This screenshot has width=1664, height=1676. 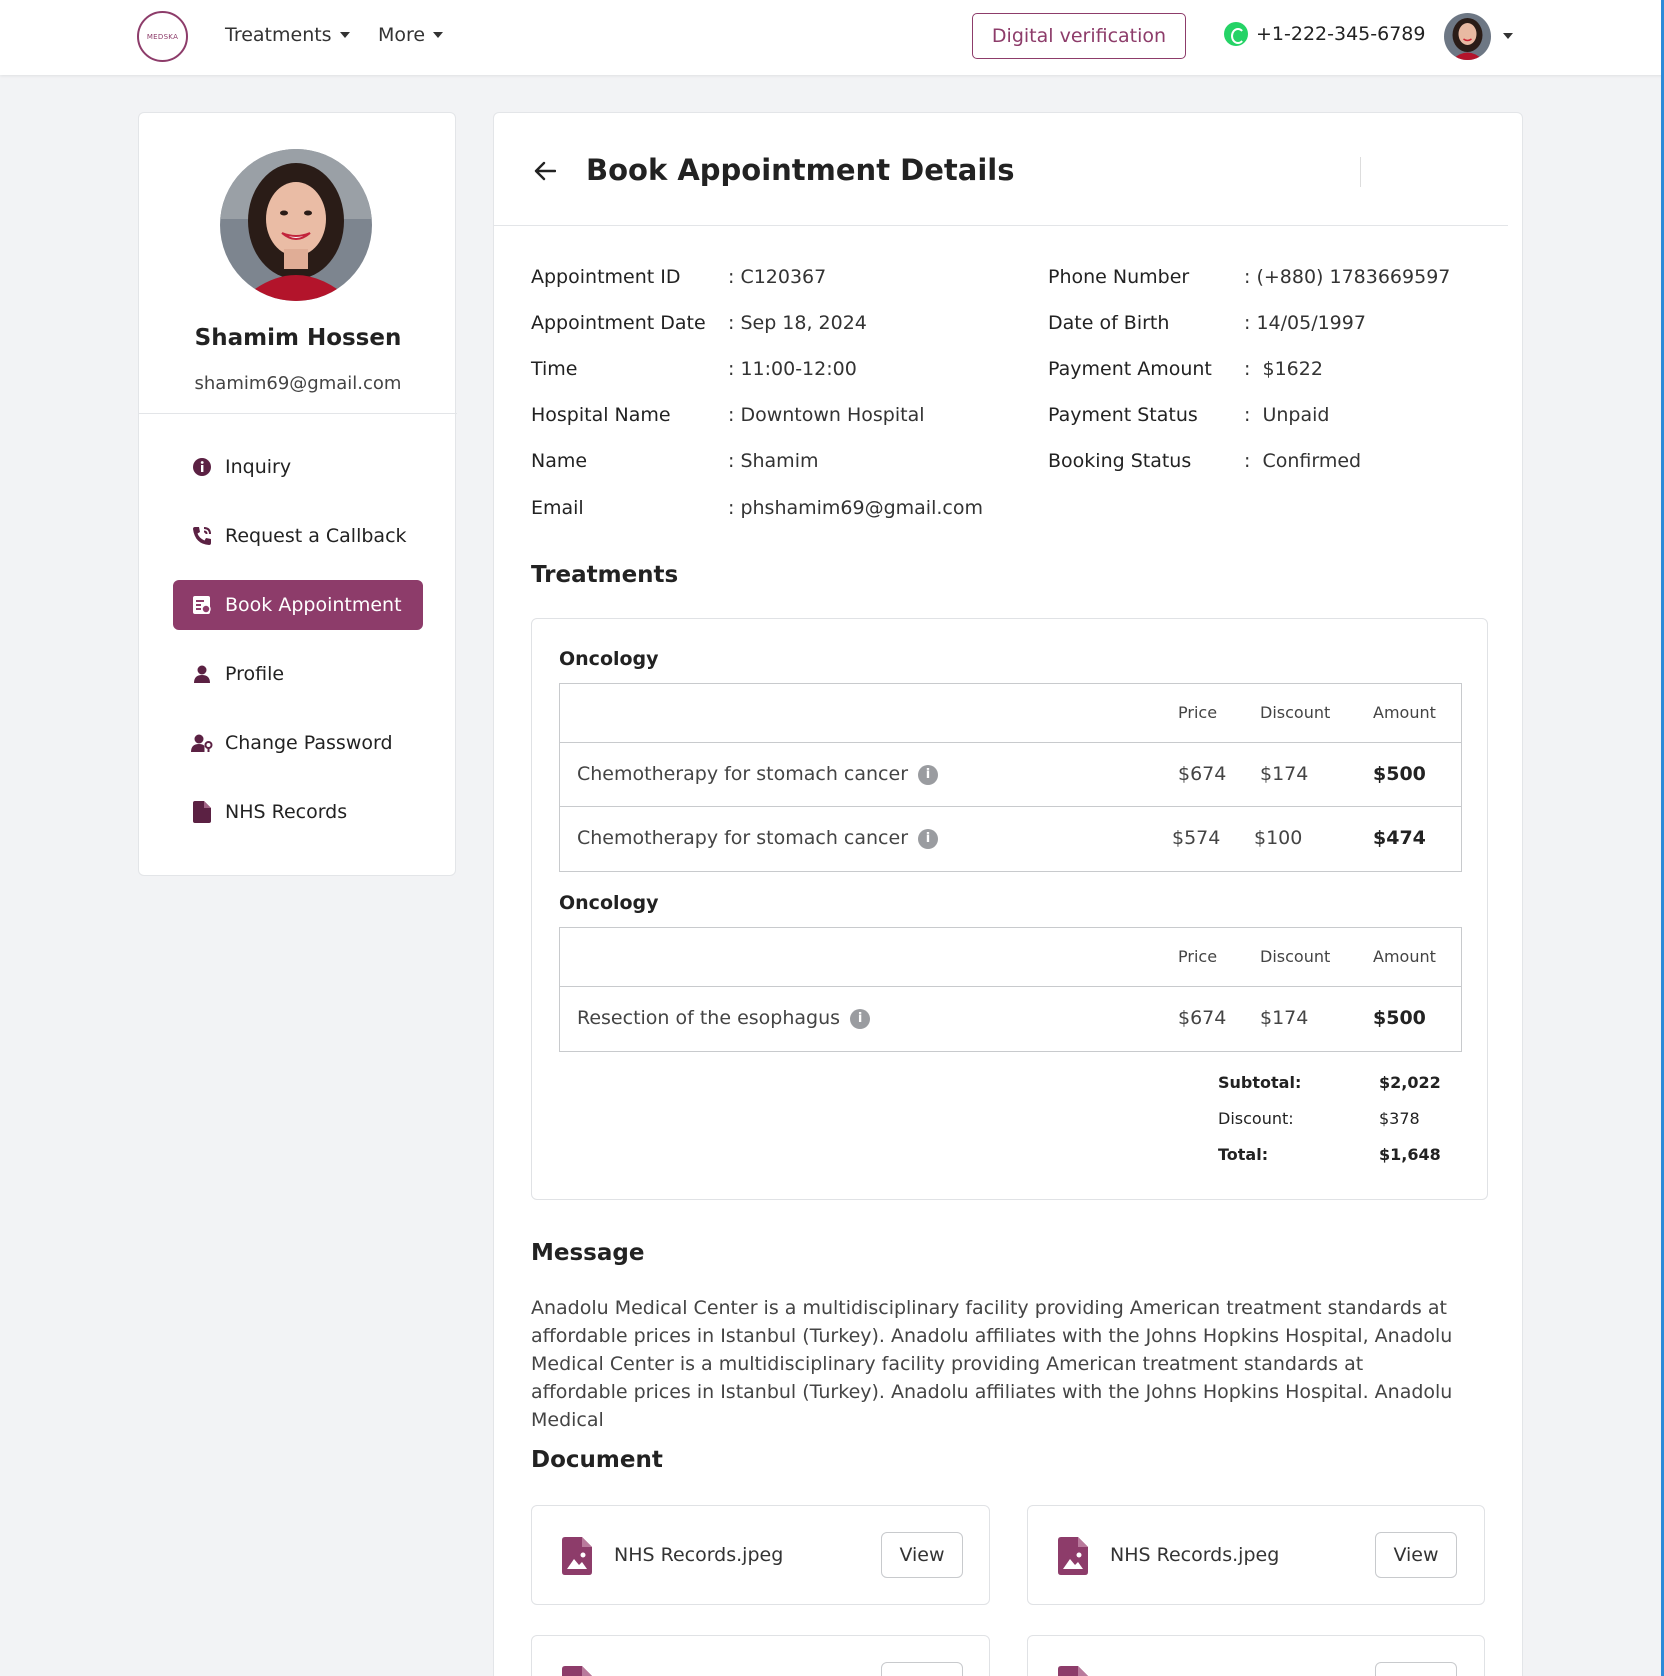 What do you see at coordinates (309, 743) in the screenshot?
I see `sidebar-item-label: Change Password` at bounding box center [309, 743].